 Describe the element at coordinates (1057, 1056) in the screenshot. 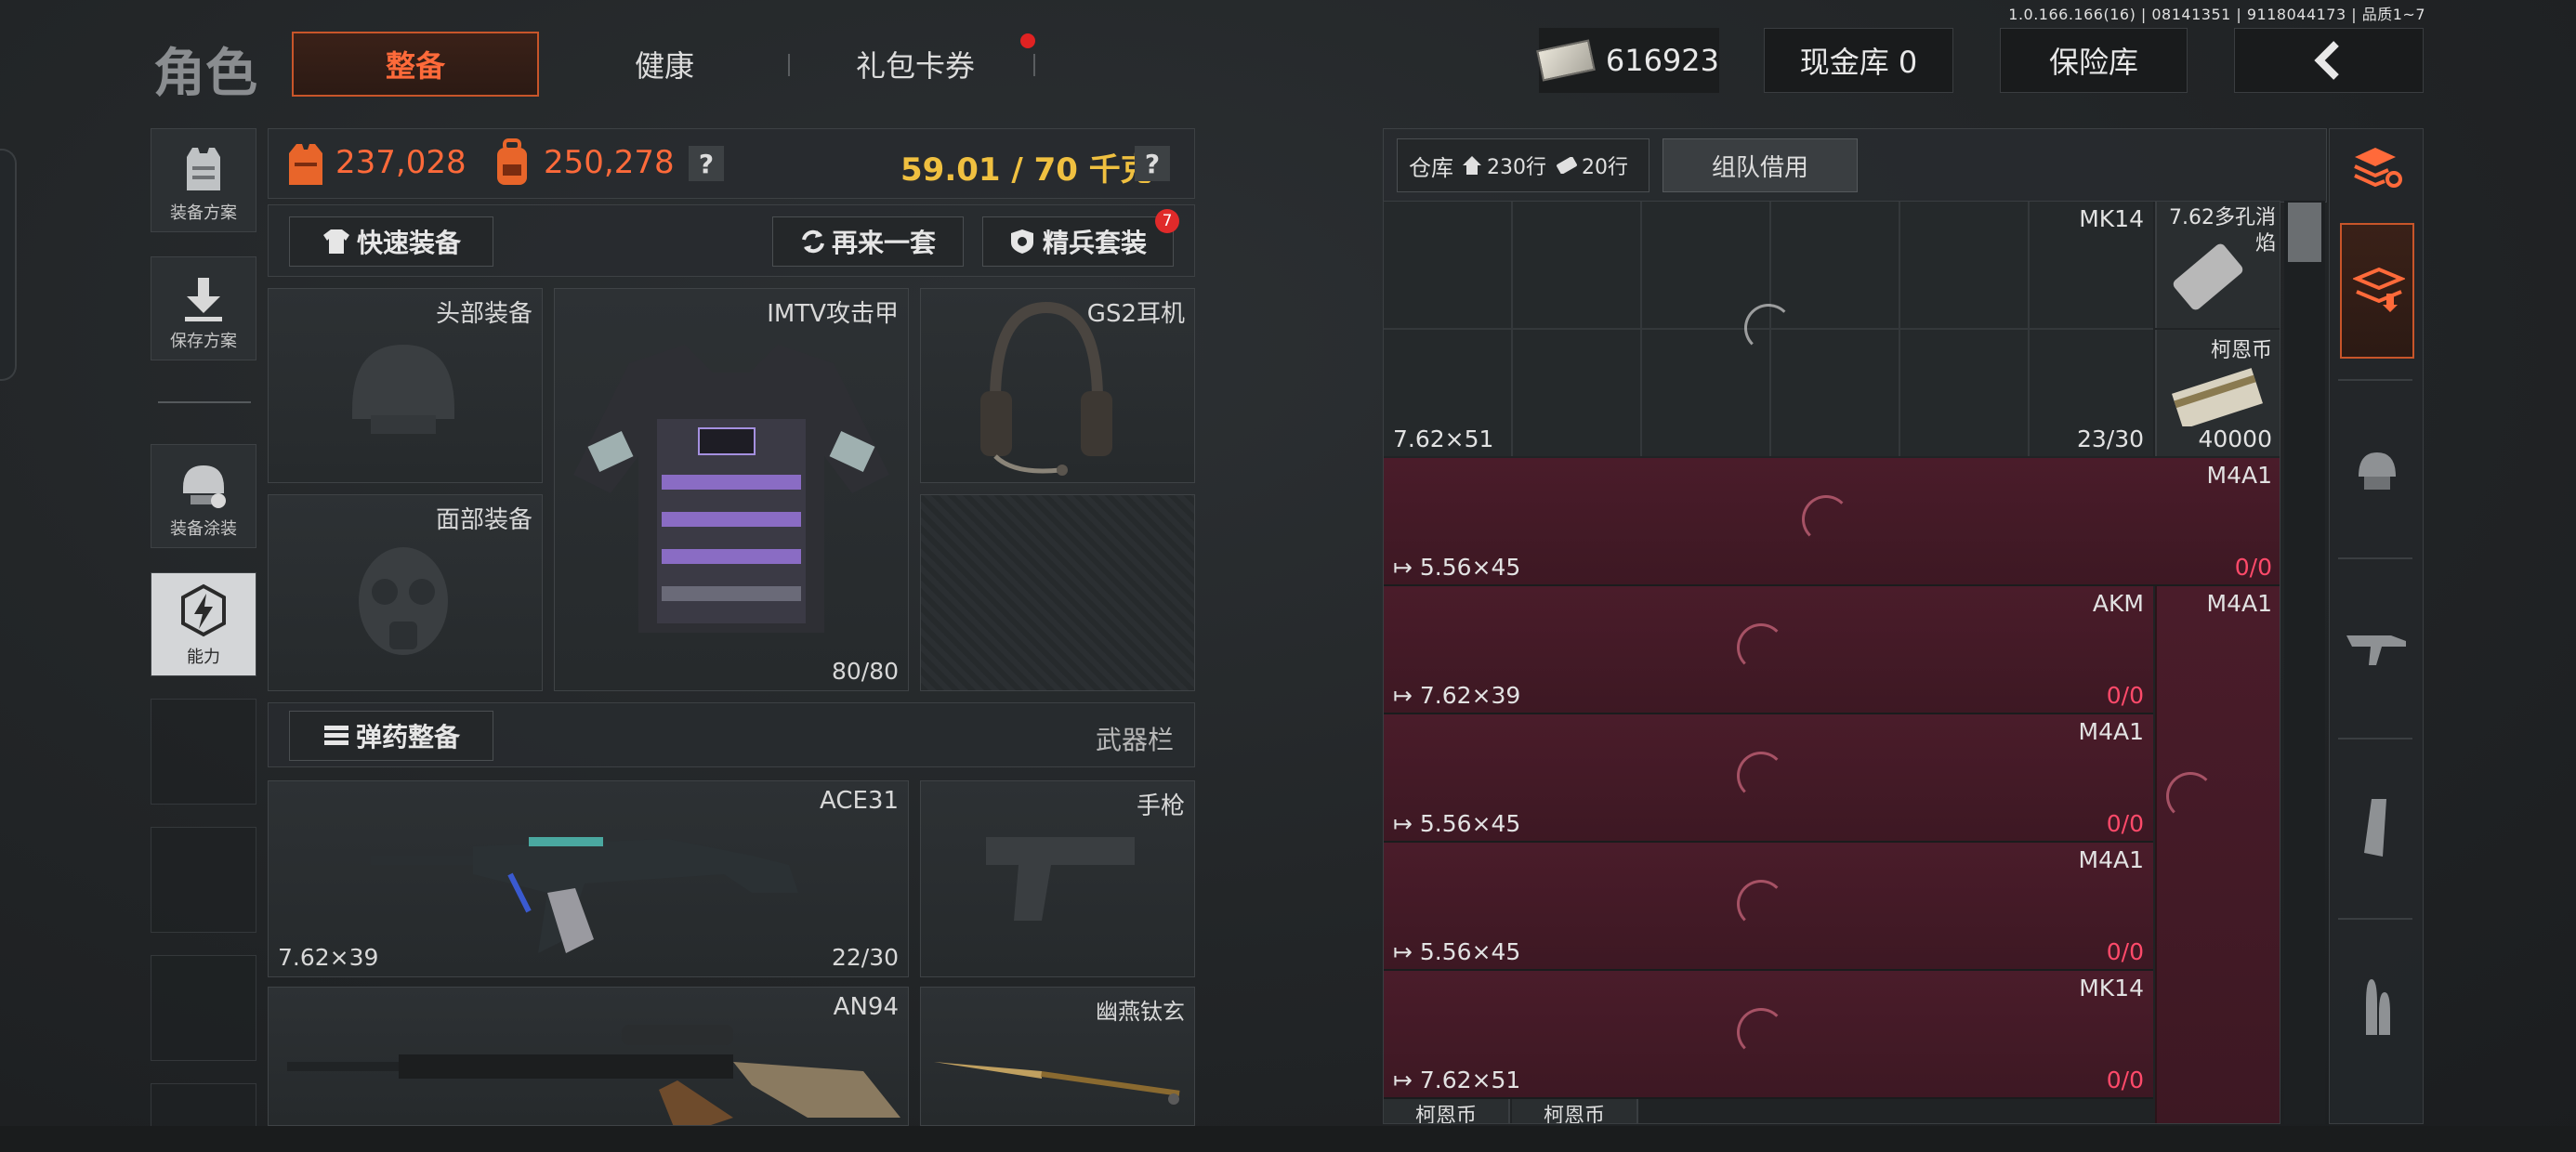

I see `melee-slot: 幽燕钛玄` at that location.